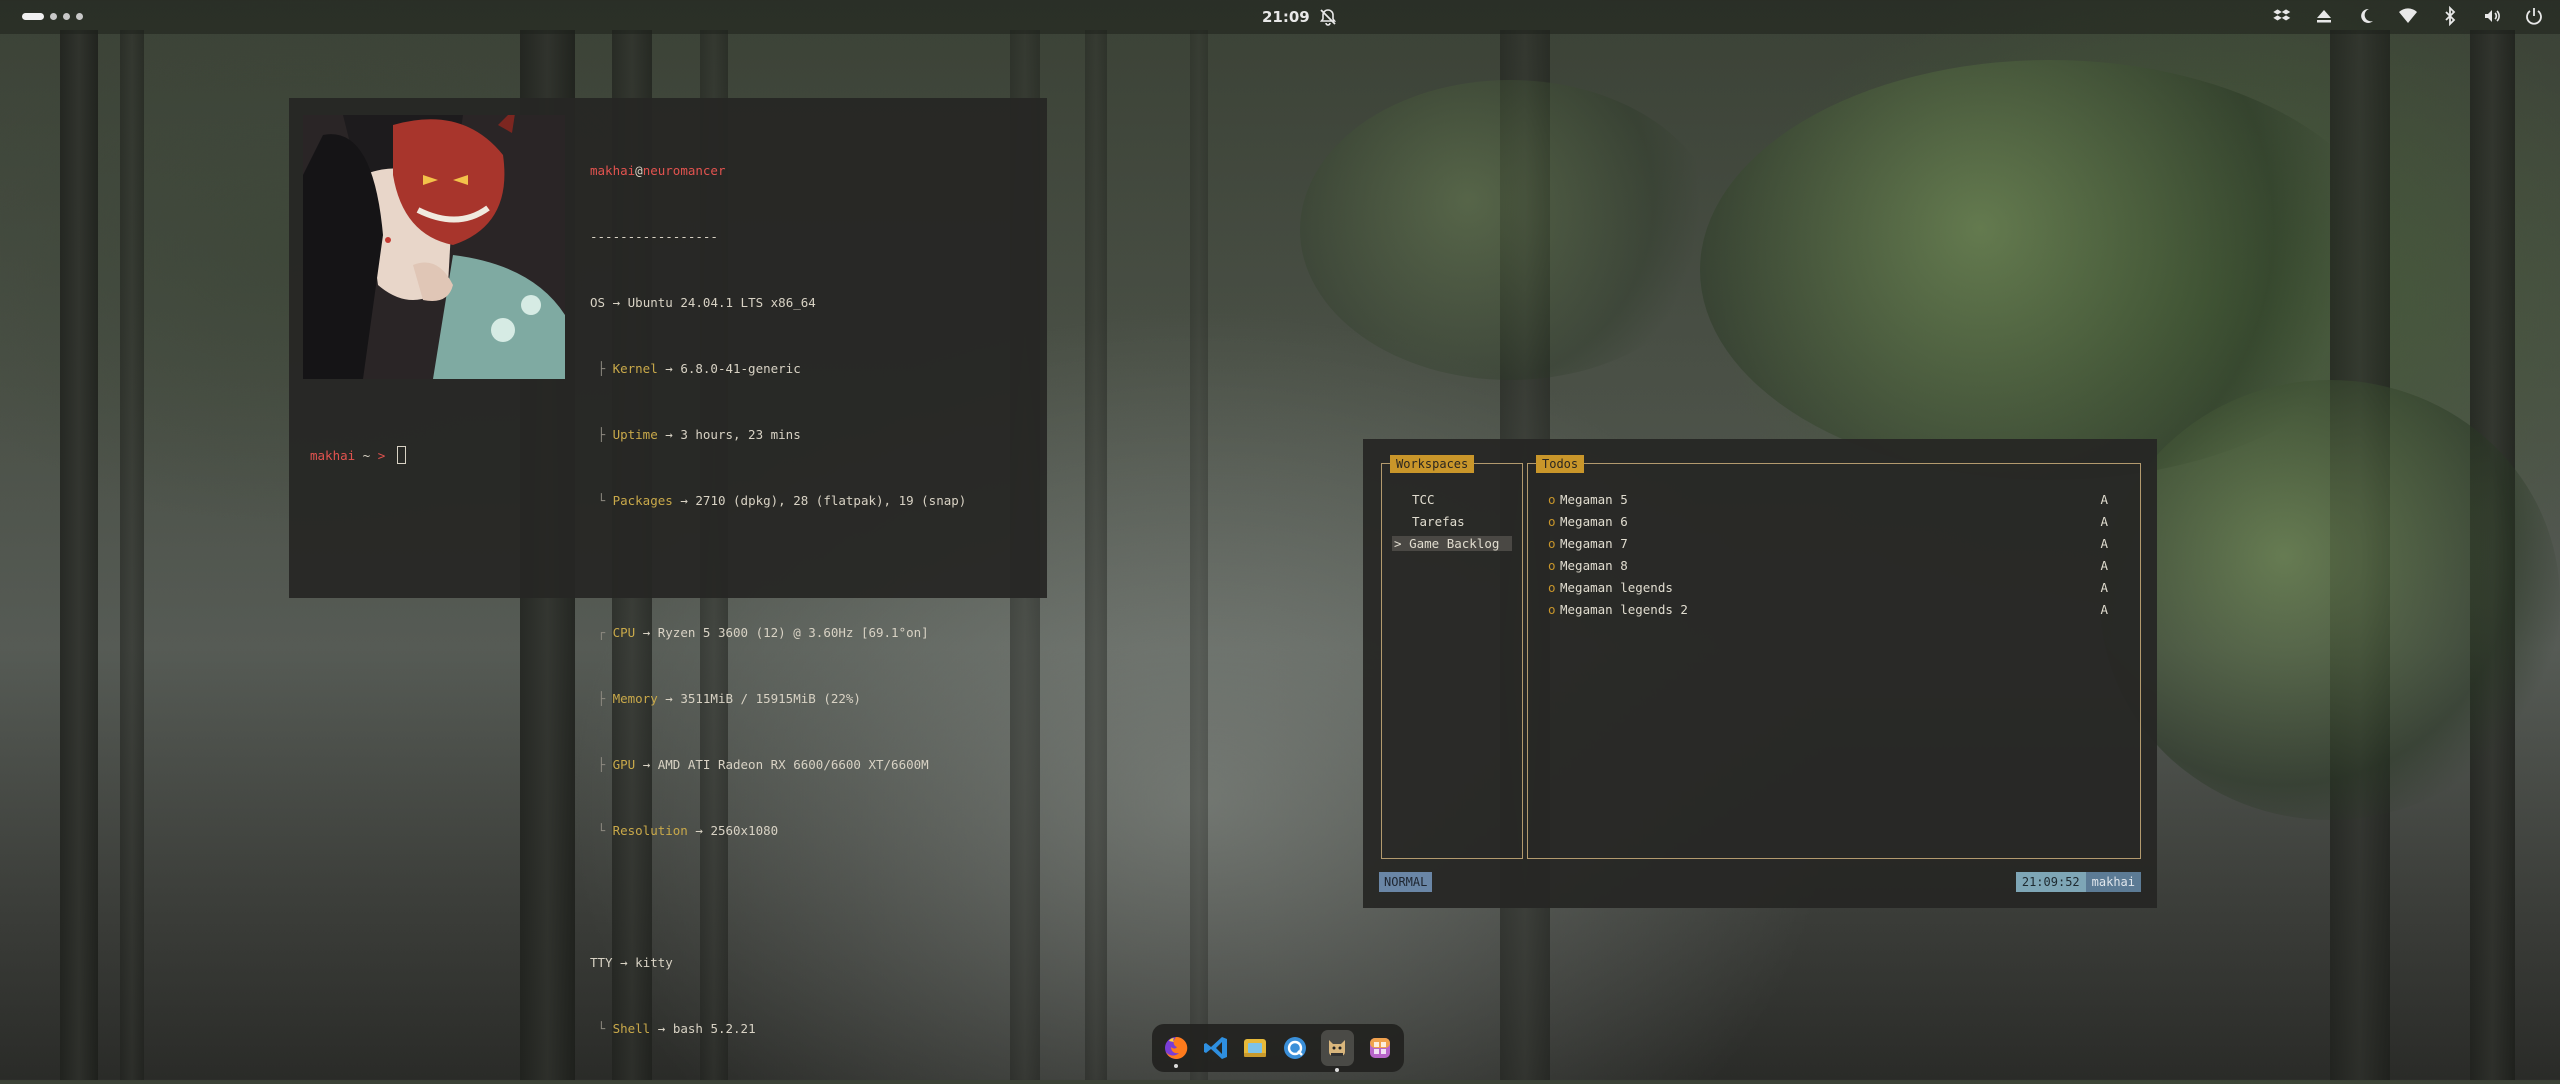  I want to click on chat-icon, so click(1295, 1048).